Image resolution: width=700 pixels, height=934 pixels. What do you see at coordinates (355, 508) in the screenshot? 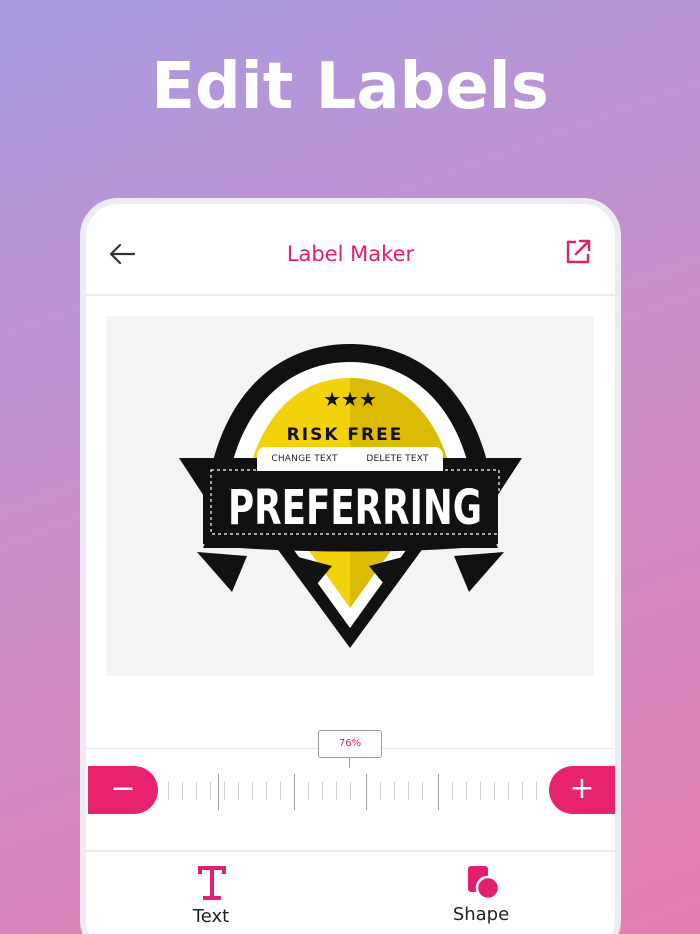
I see `badge-main-text: PREFERRING` at bounding box center [355, 508].